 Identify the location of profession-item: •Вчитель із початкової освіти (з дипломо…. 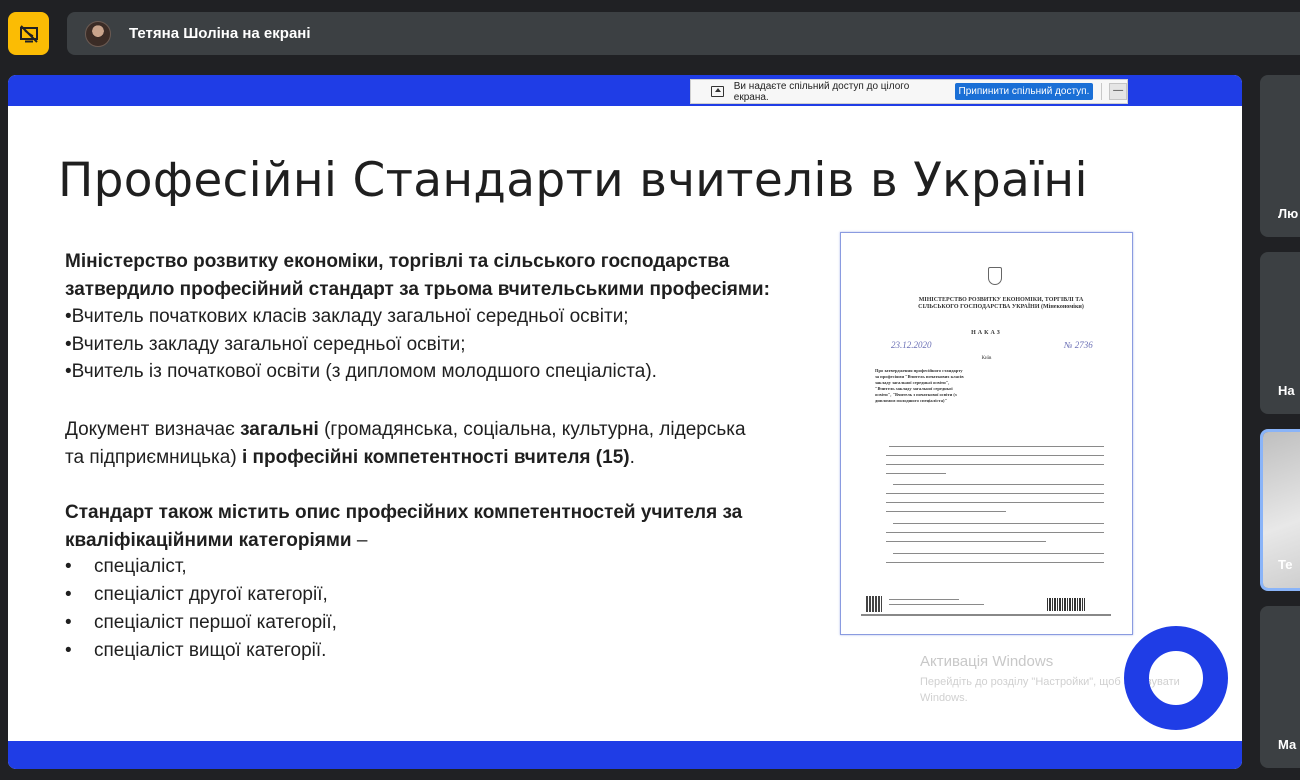
(361, 371).